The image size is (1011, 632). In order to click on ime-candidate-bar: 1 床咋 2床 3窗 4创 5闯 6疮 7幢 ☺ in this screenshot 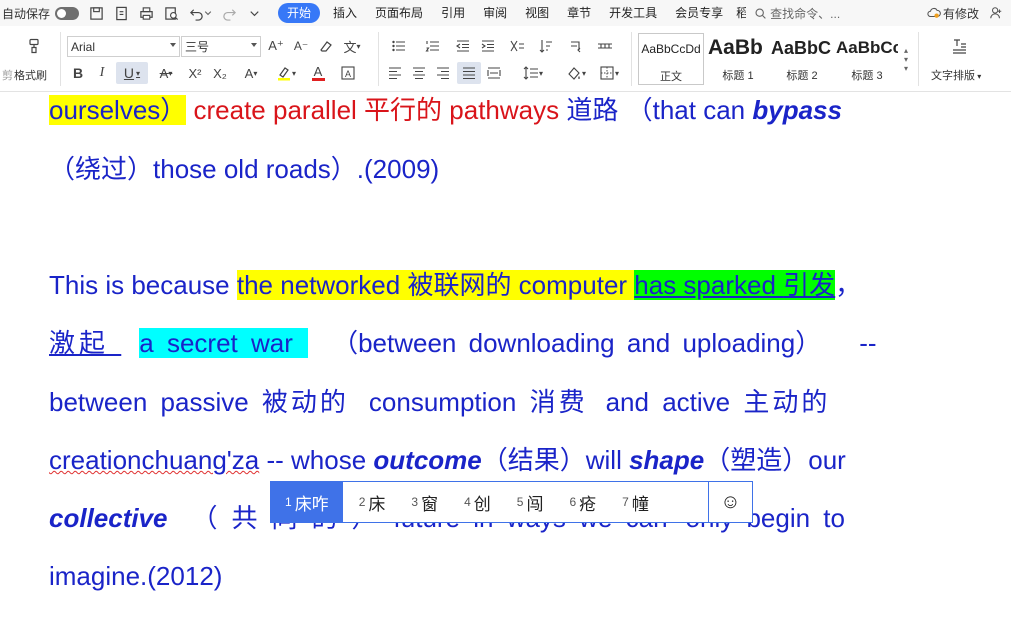, I will do `click(511, 502)`.